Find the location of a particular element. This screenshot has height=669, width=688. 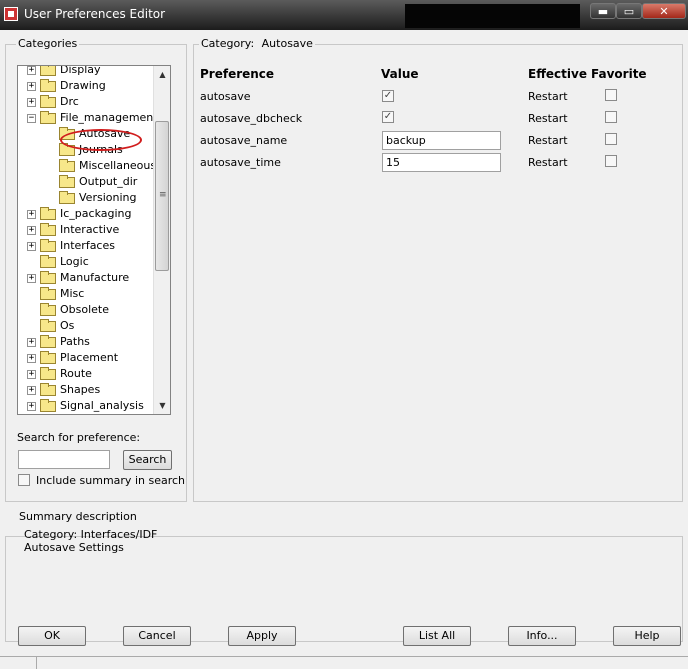

tree-item: + Placement is located at coordinates (85, 358).